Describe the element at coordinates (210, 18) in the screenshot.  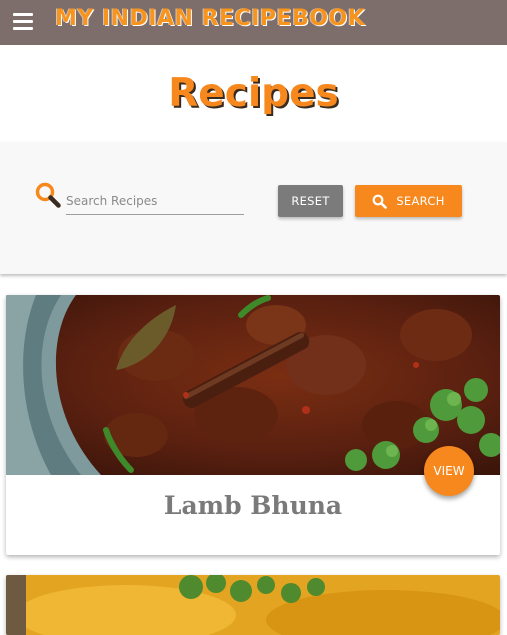
I see `brand-title: MY INDIAN RECIPEBOOK` at that location.